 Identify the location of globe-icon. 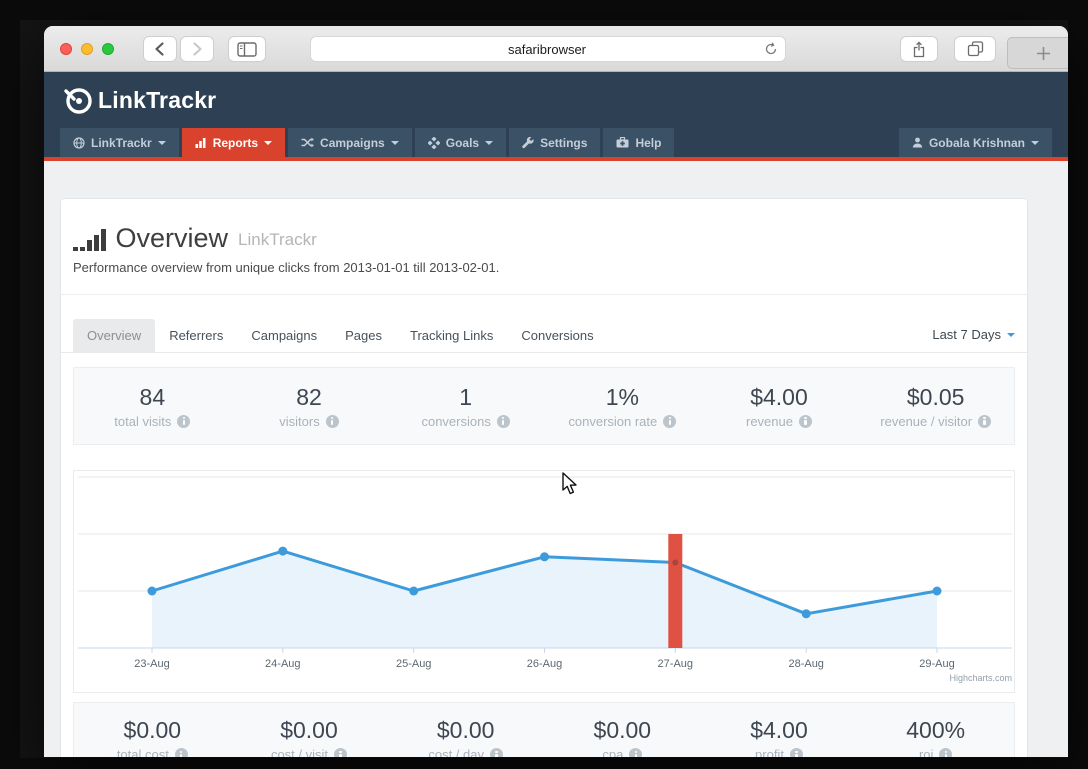
(79, 142).